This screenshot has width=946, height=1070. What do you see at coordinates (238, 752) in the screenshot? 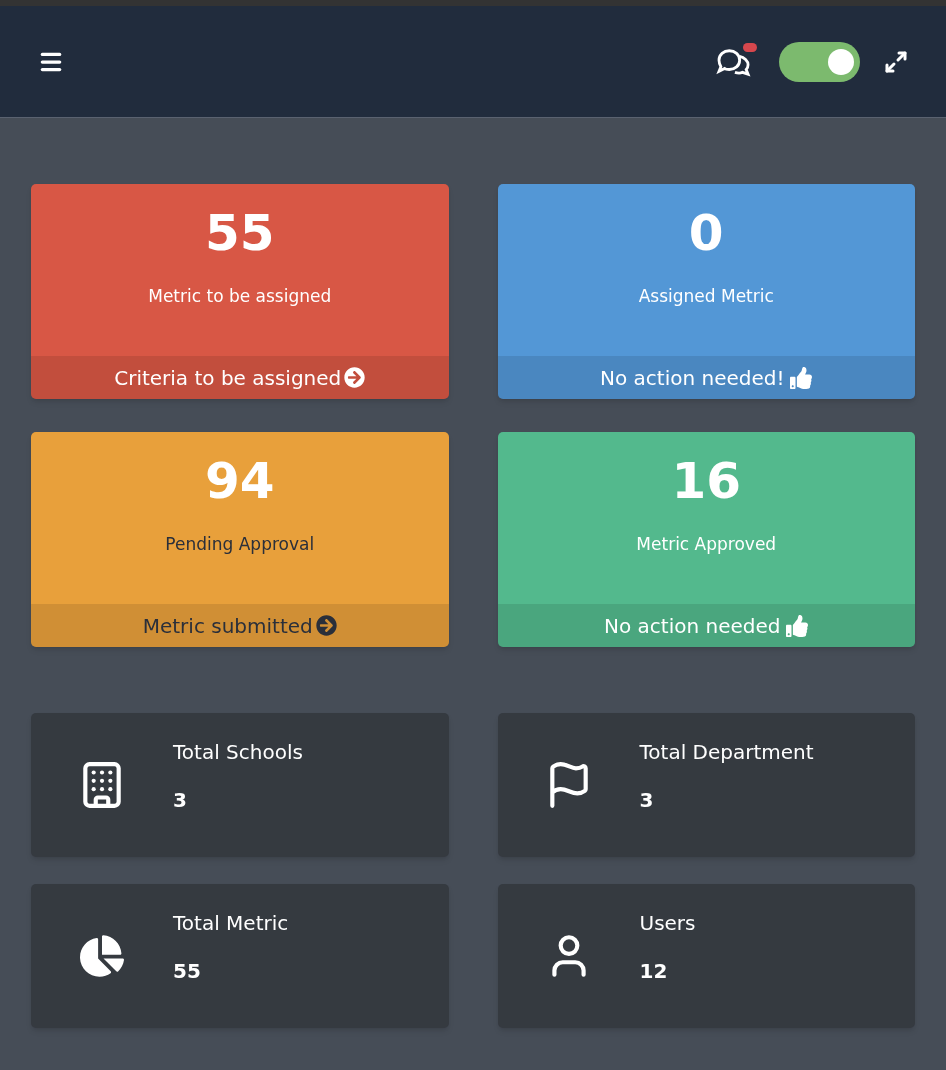
I see `total-label: Total Schools` at bounding box center [238, 752].